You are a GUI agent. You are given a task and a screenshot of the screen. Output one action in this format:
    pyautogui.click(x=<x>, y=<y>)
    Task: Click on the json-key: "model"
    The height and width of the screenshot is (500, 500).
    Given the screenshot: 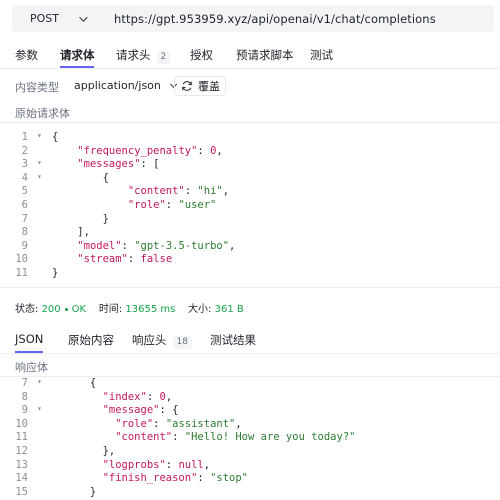 What is the action you would take?
    pyautogui.click(x=99, y=245)
    